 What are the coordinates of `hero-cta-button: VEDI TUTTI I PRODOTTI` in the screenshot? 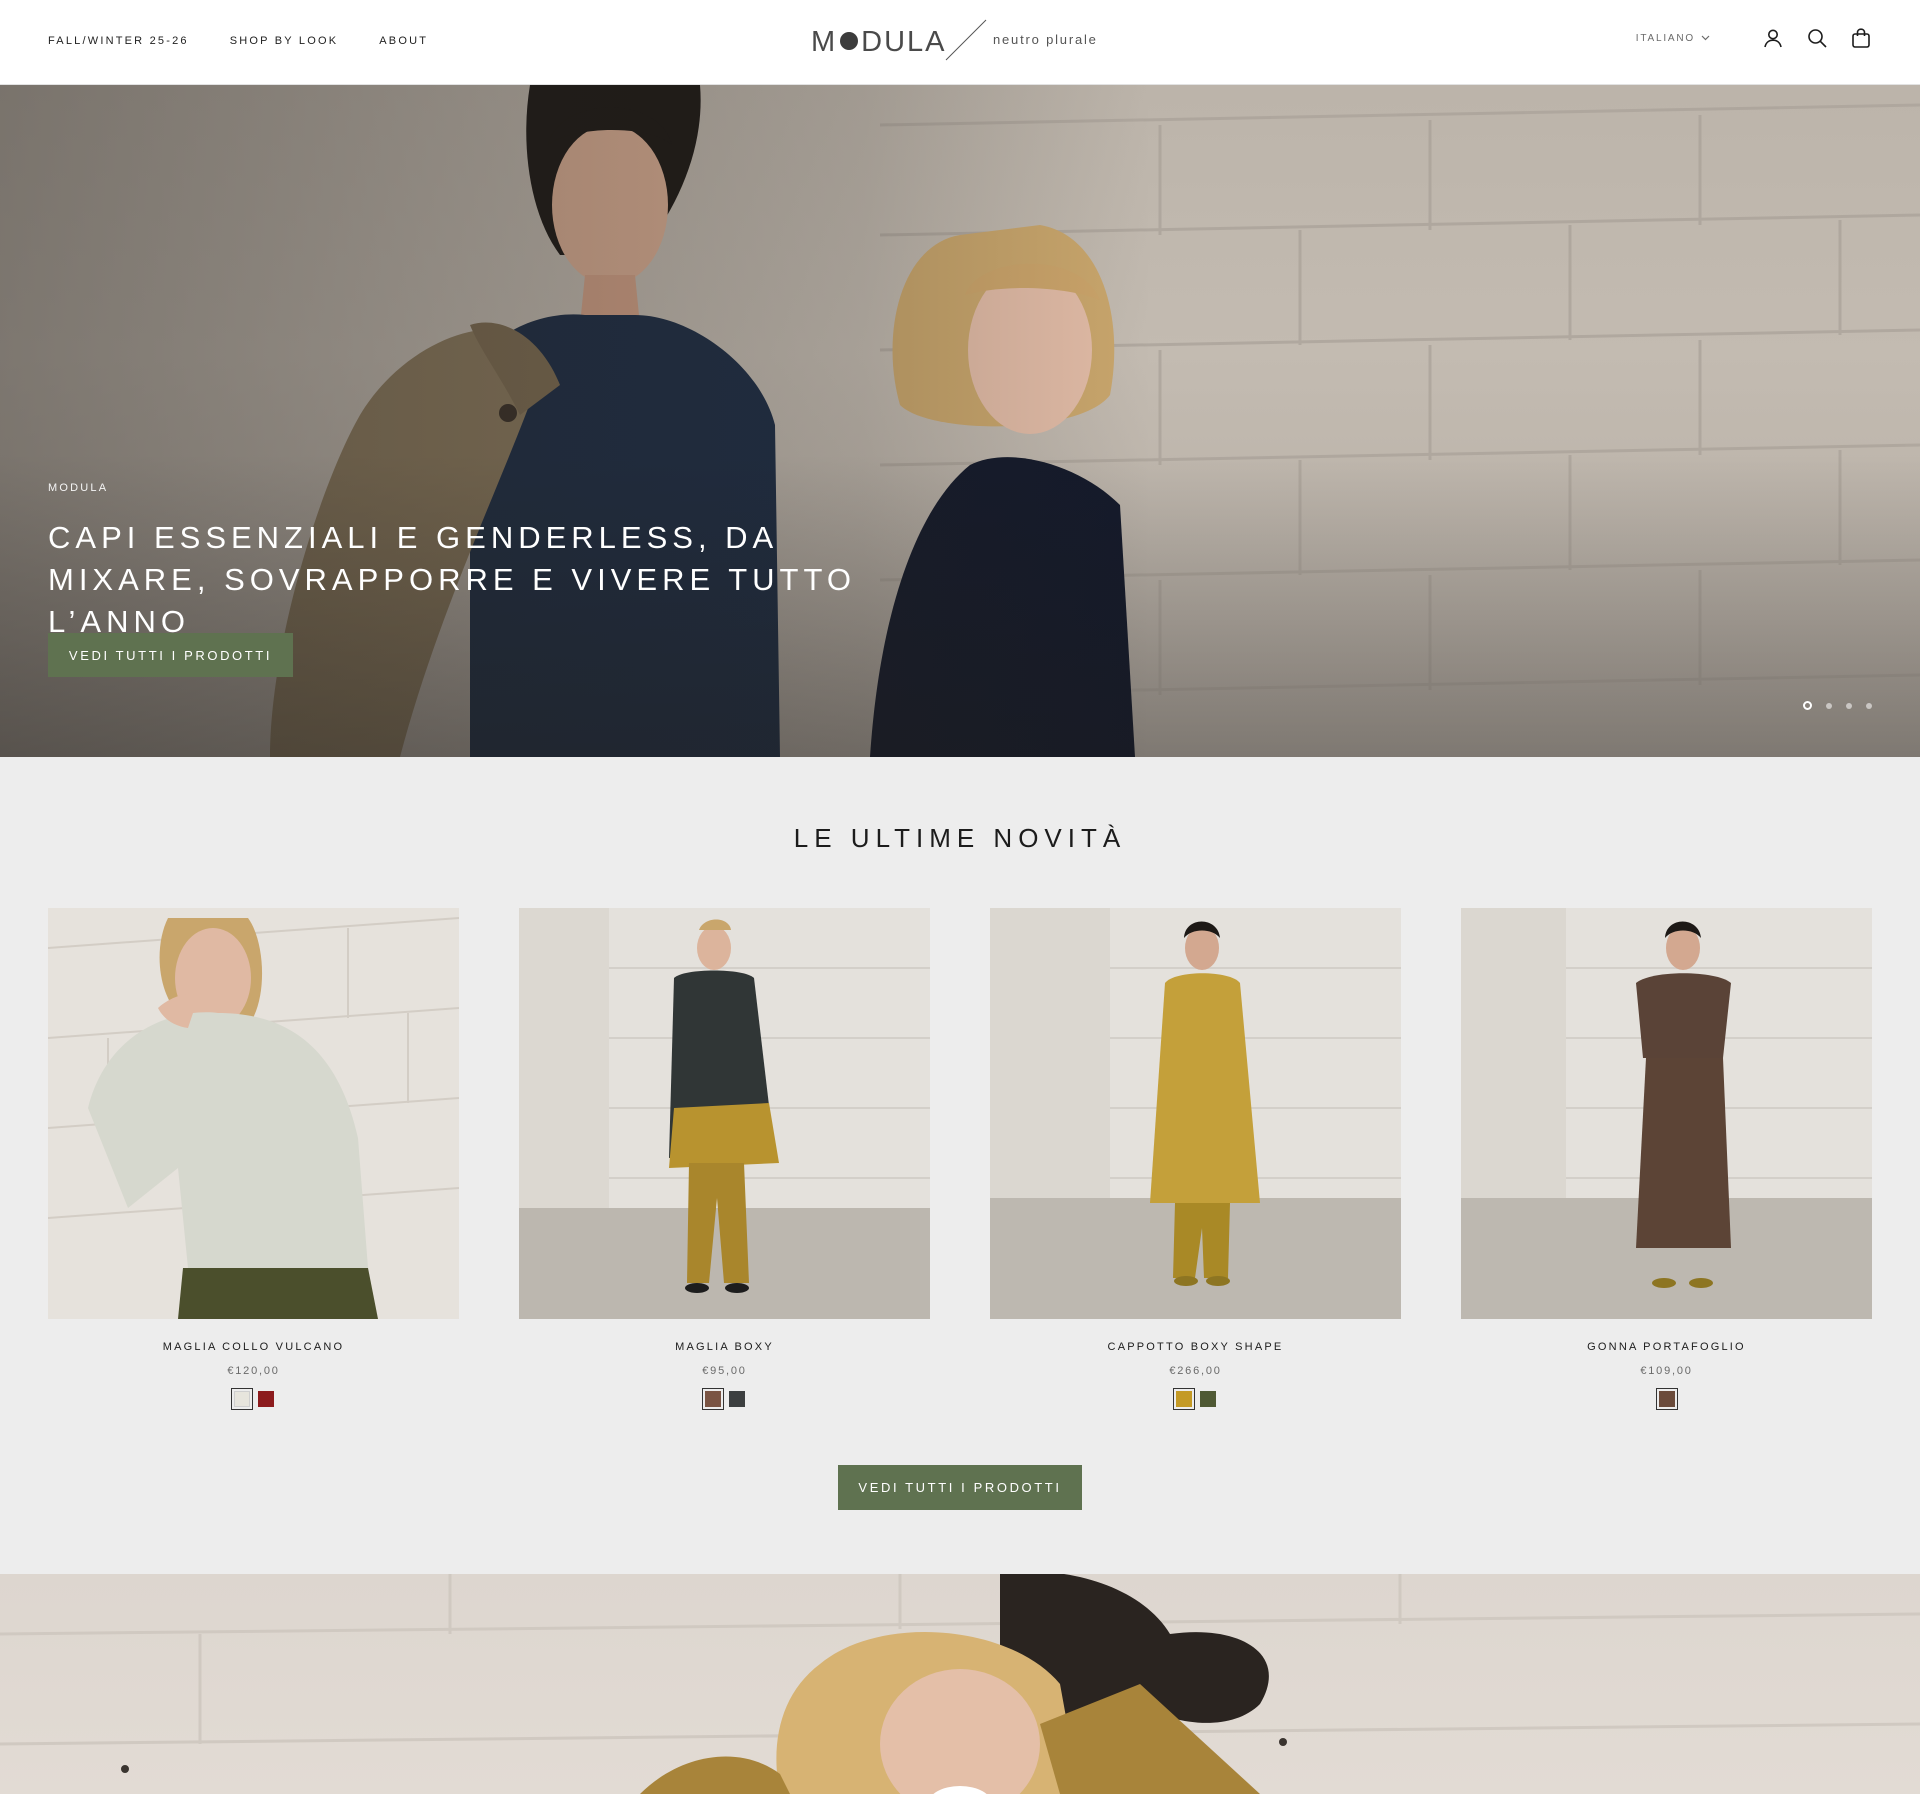 It's located at (170, 655).